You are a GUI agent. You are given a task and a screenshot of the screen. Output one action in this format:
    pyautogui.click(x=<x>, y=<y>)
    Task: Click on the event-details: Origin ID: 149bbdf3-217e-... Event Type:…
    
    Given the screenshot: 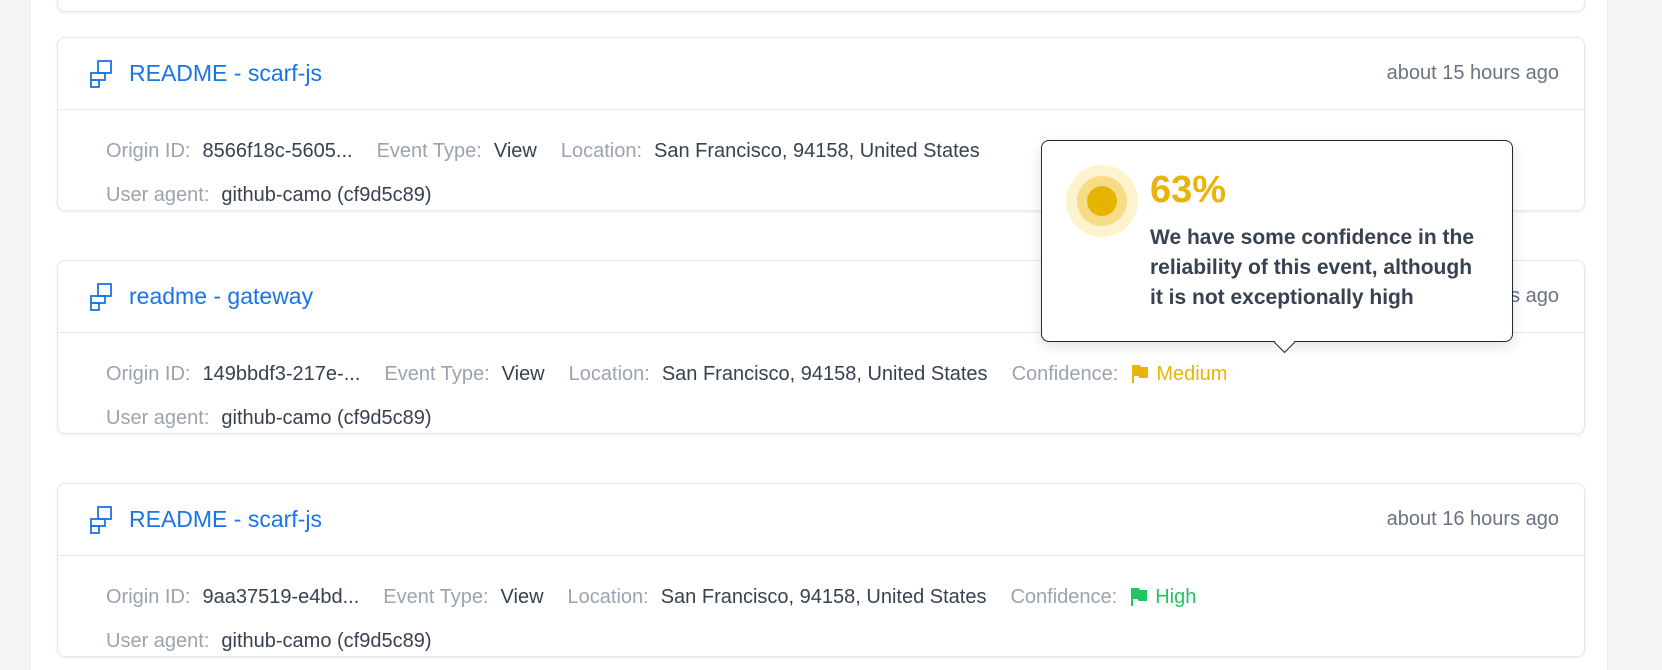 What is the action you would take?
    pyautogui.click(x=821, y=383)
    